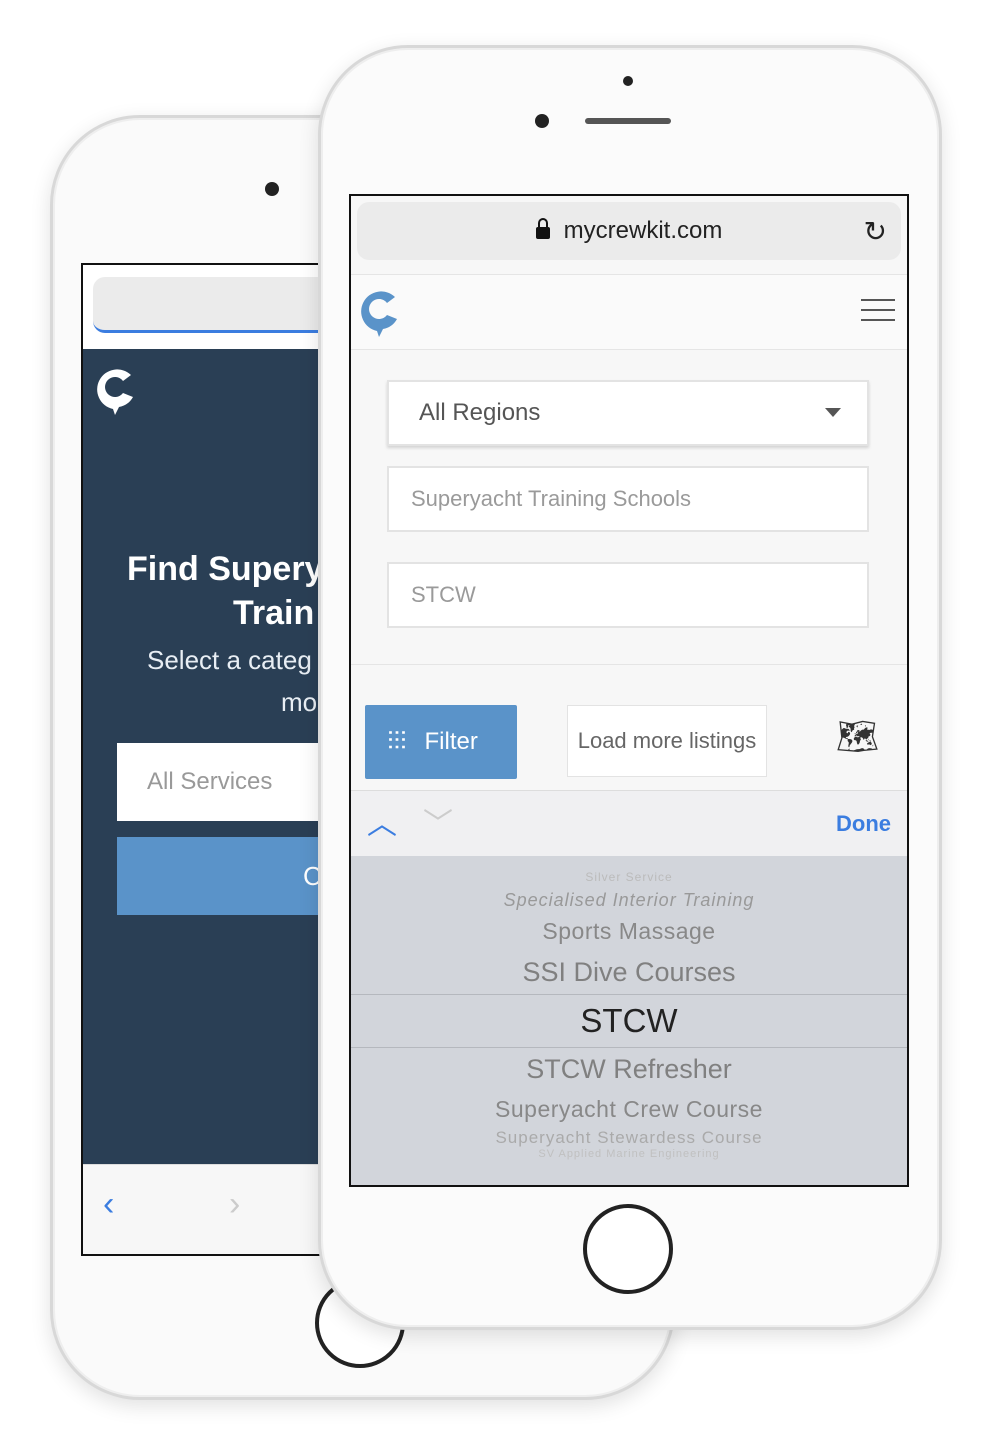  What do you see at coordinates (299, 702) in the screenshot?
I see `hero-subtitle-line2: mo` at bounding box center [299, 702].